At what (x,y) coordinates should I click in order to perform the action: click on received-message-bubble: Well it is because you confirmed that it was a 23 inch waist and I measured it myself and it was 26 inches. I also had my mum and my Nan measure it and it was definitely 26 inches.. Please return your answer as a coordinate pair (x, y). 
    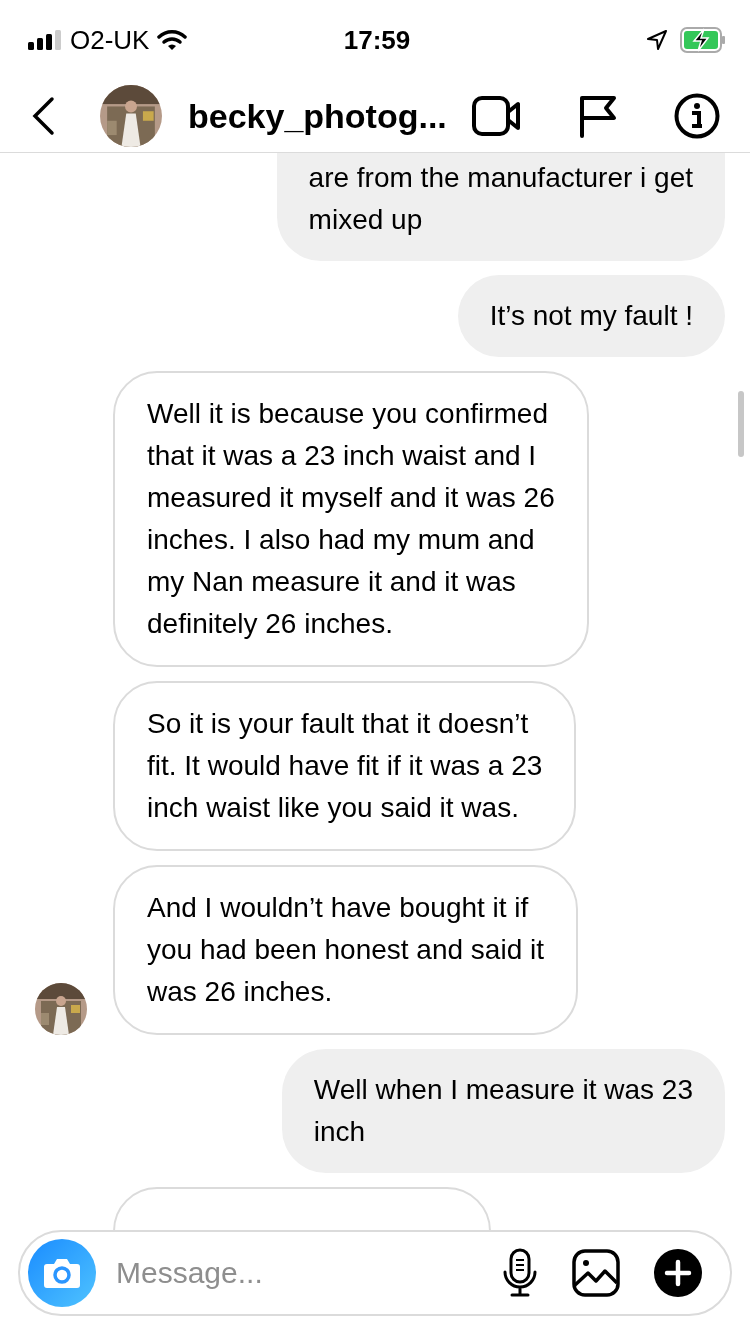
    Looking at the image, I should click on (351, 519).